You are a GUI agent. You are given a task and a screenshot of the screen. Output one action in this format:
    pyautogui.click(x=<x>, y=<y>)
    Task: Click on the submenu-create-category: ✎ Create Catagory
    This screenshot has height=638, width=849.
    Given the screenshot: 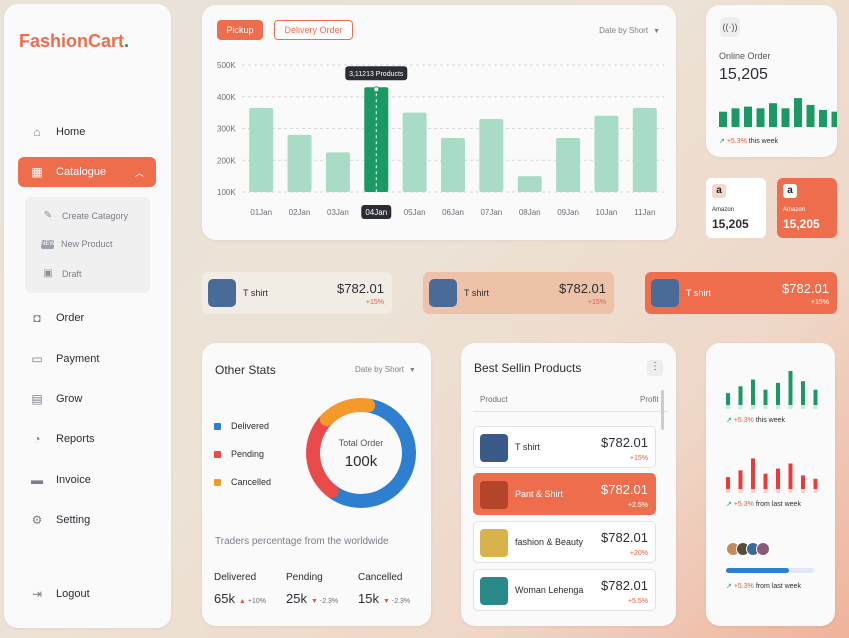 What is the action you would take?
    pyautogui.click(x=84, y=215)
    